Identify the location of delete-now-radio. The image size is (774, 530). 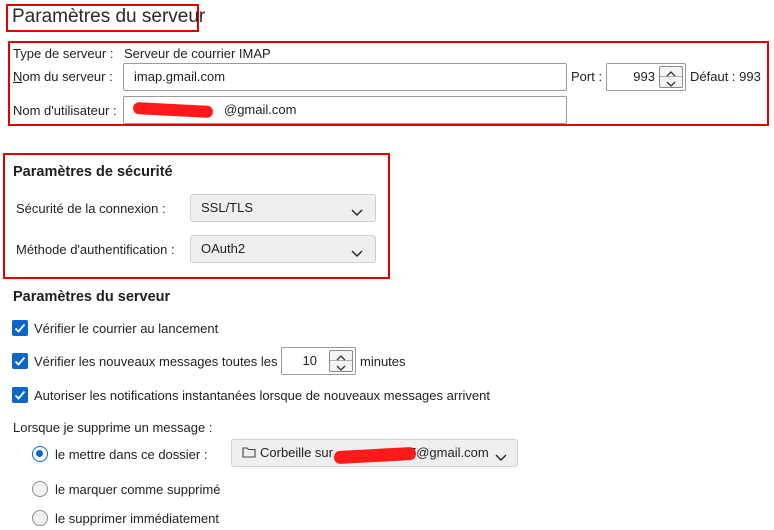
(40, 518).